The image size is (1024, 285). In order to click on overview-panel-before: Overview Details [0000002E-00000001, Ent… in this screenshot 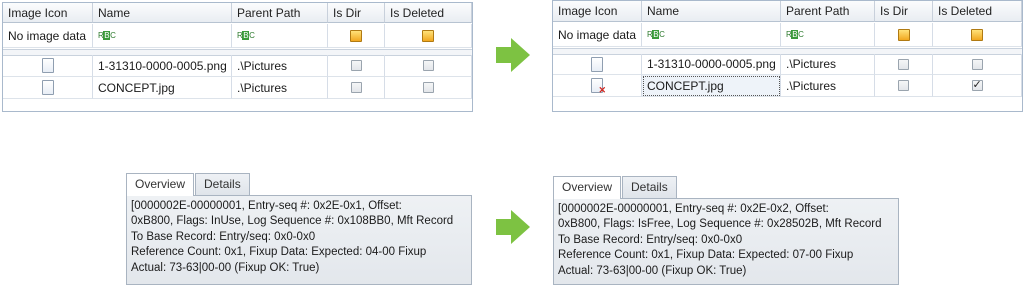, I will do `click(299, 229)`.